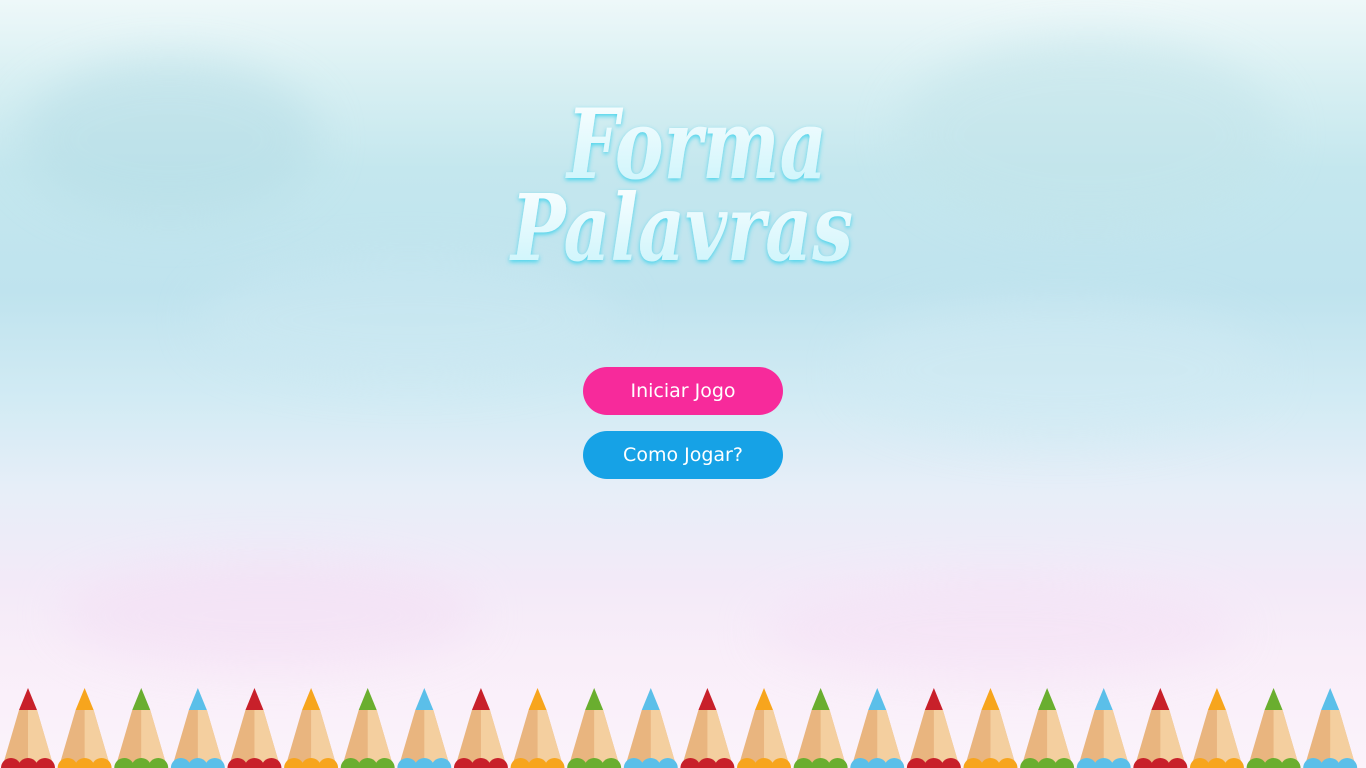  I want to click on colored-pencils-row-icon, so click(683, 727).